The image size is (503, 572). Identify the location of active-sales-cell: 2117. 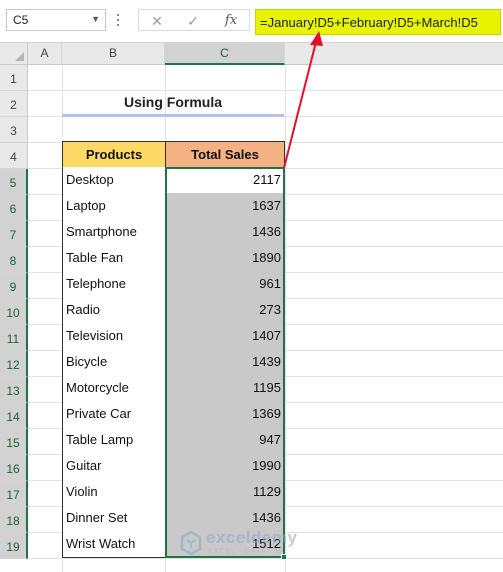
(225, 180).